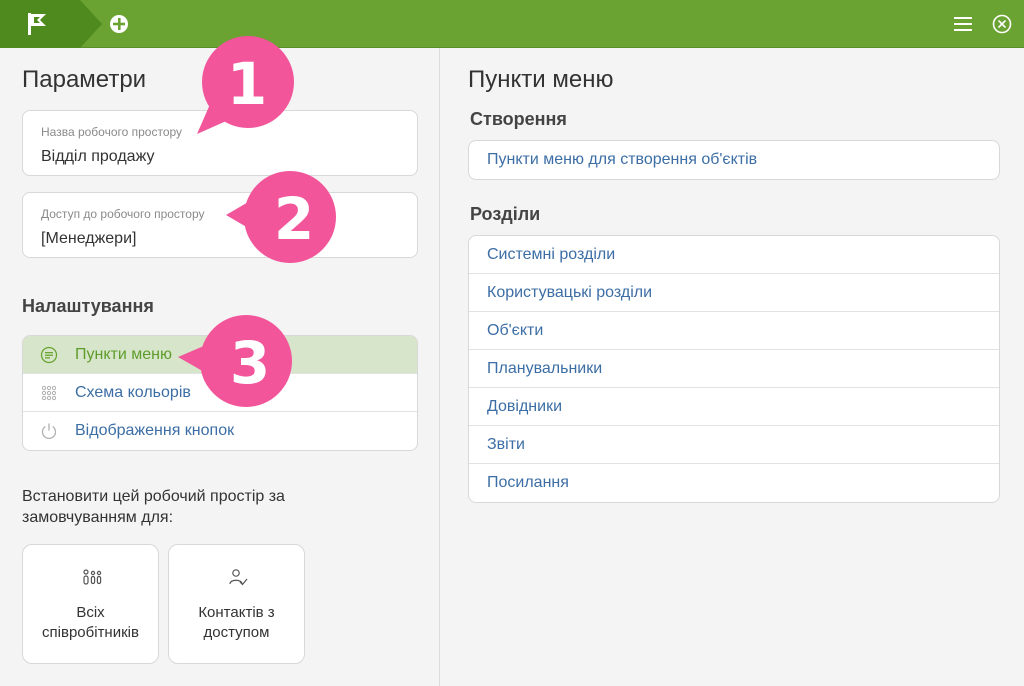  I want to click on create-list: Пункти меню для створення об'єктів, so click(734, 160).